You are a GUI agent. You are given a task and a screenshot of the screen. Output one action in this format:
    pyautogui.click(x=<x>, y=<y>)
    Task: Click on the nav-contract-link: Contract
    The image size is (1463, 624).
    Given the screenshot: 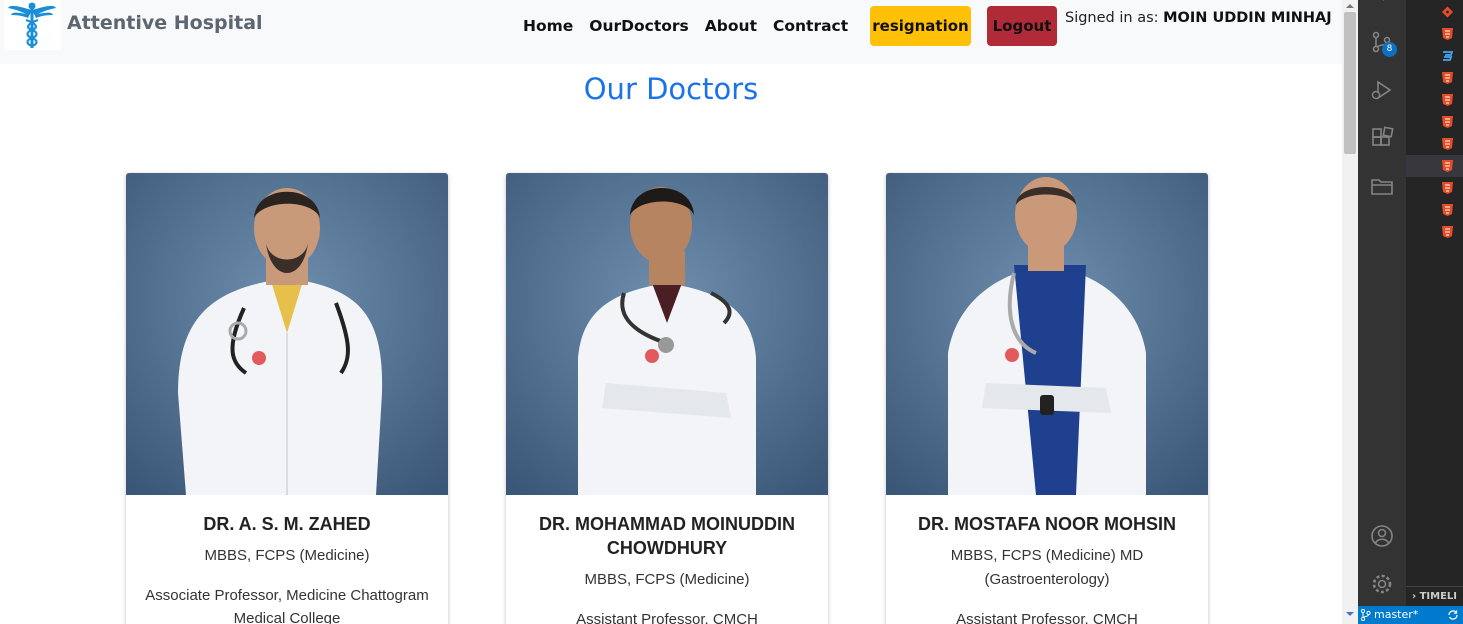 What is the action you would take?
    pyautogui.click(x=810, y=26)
    